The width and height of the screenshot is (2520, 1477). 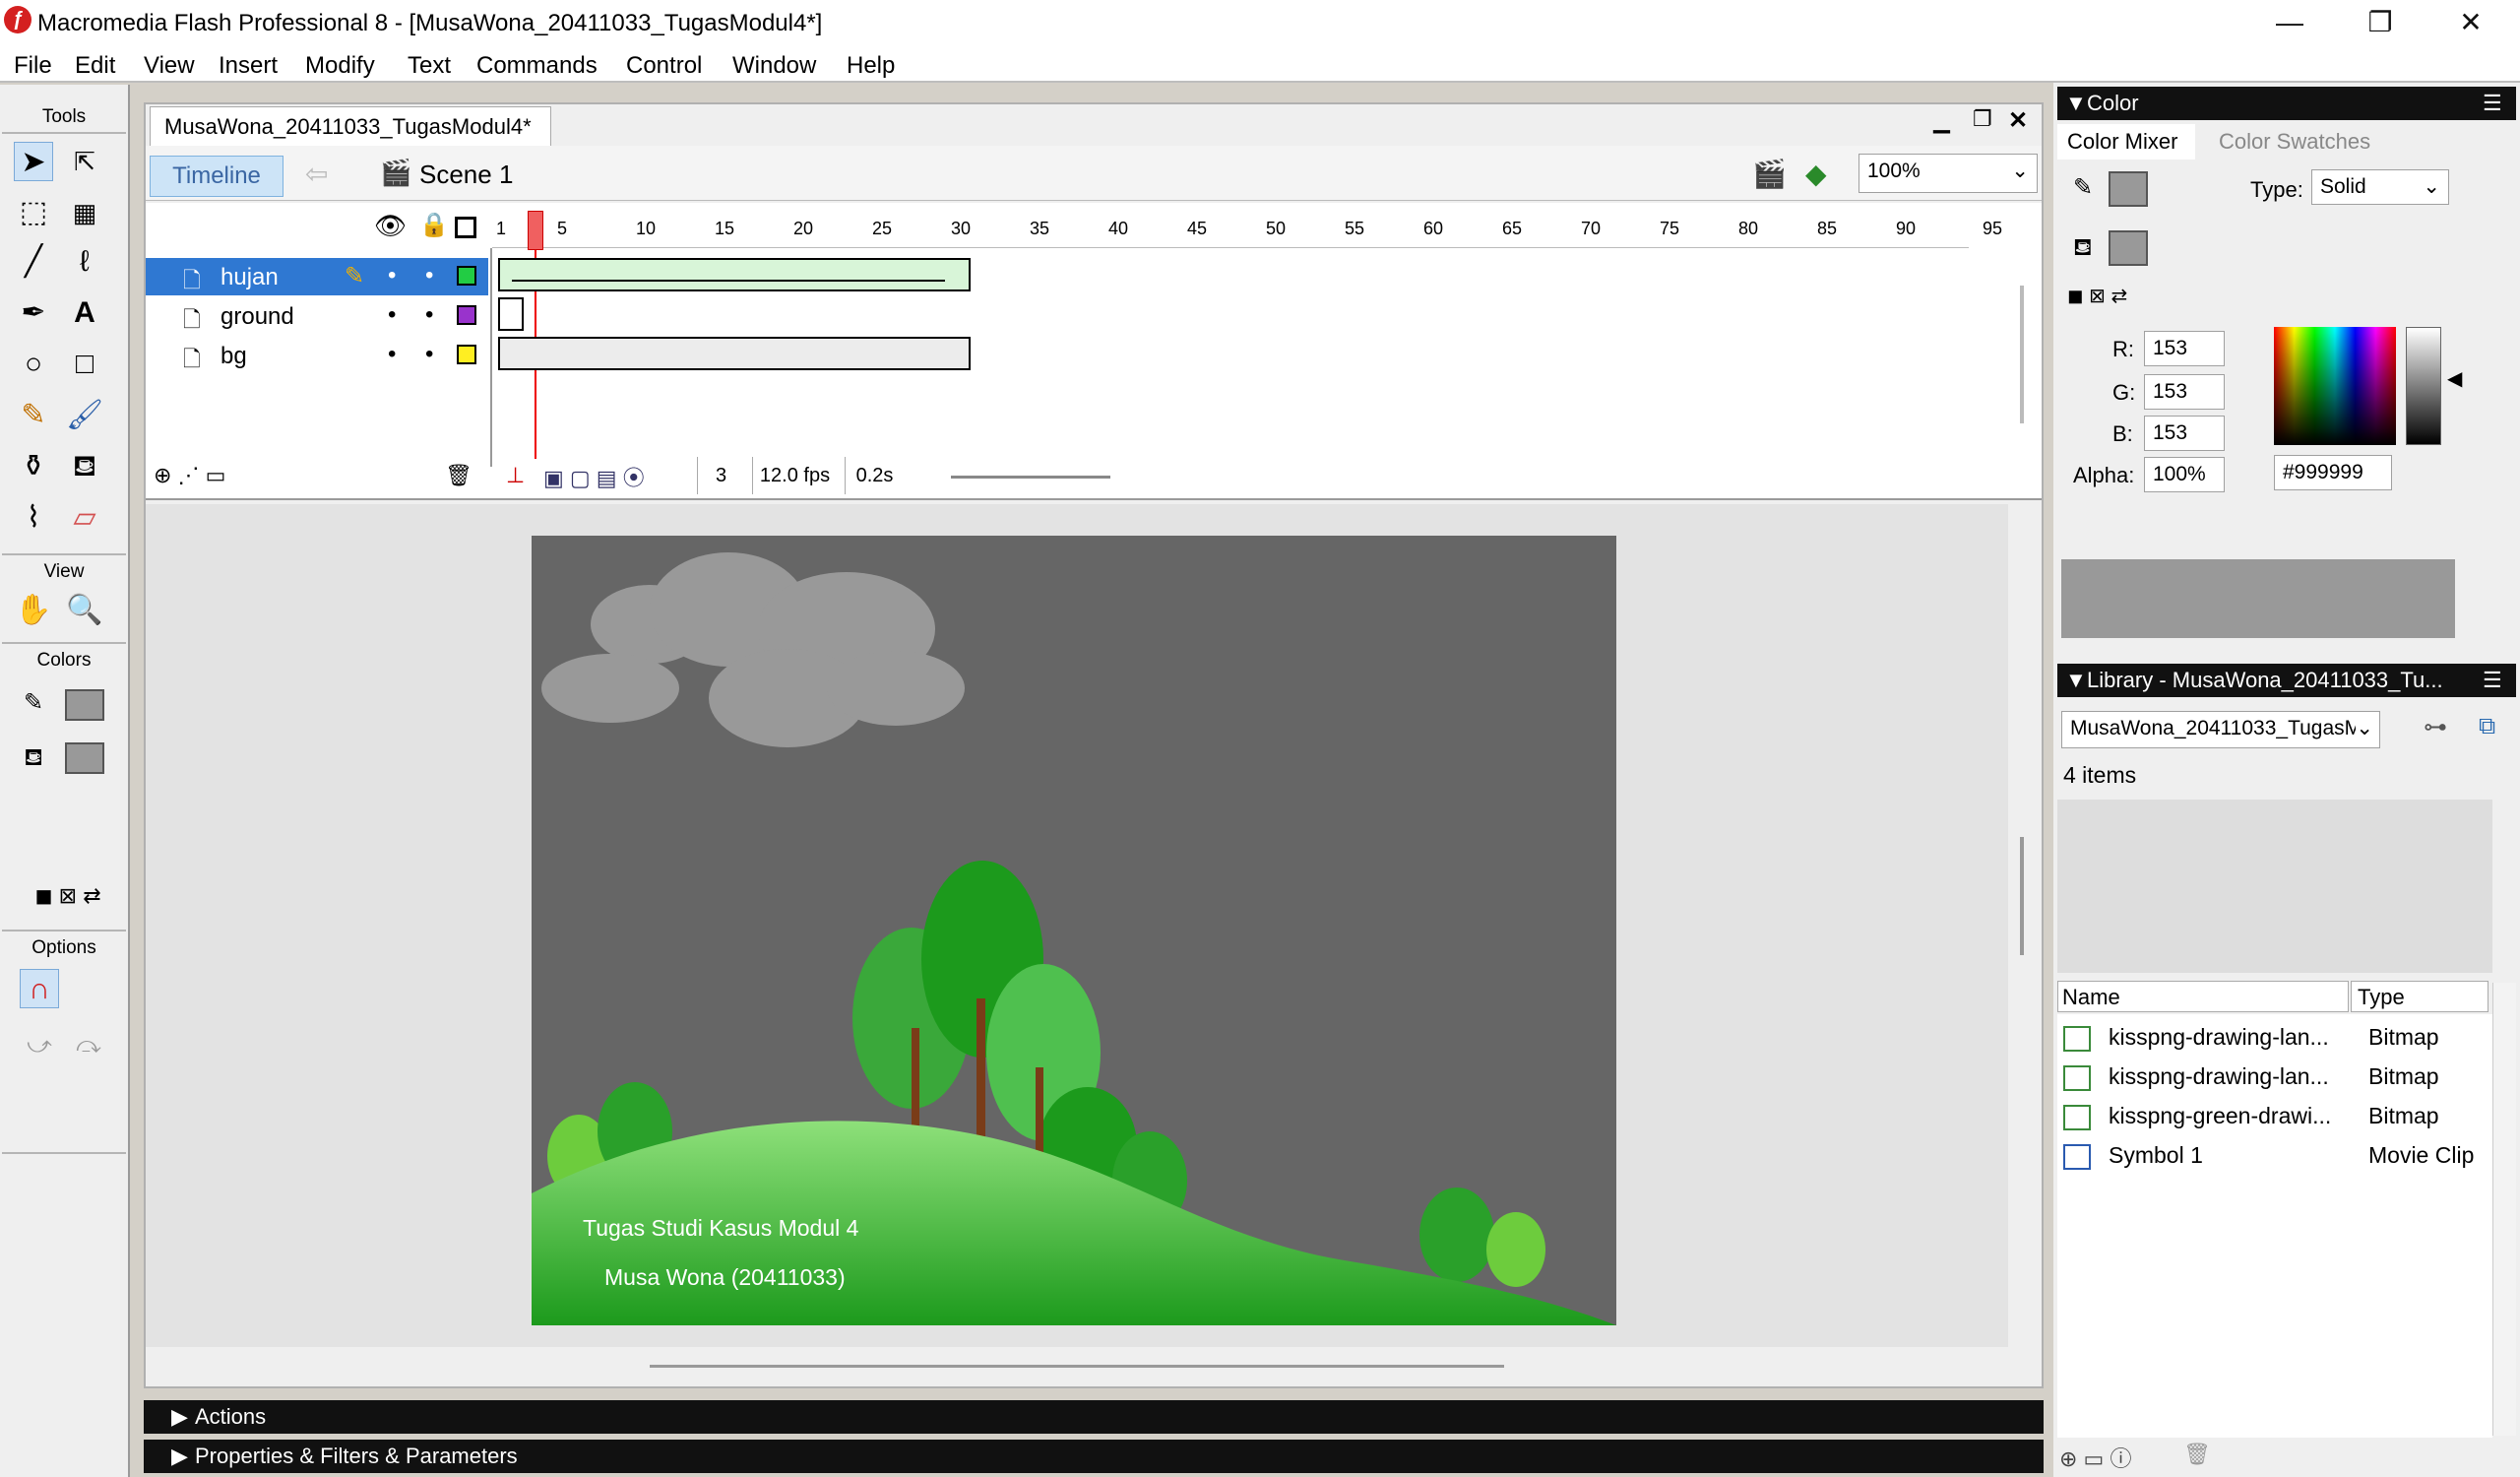 What do you see at coordinates (2128, 189) in the screenshot?
I see `mixer-stroke-swatch` at bounding box center [2128, 189].